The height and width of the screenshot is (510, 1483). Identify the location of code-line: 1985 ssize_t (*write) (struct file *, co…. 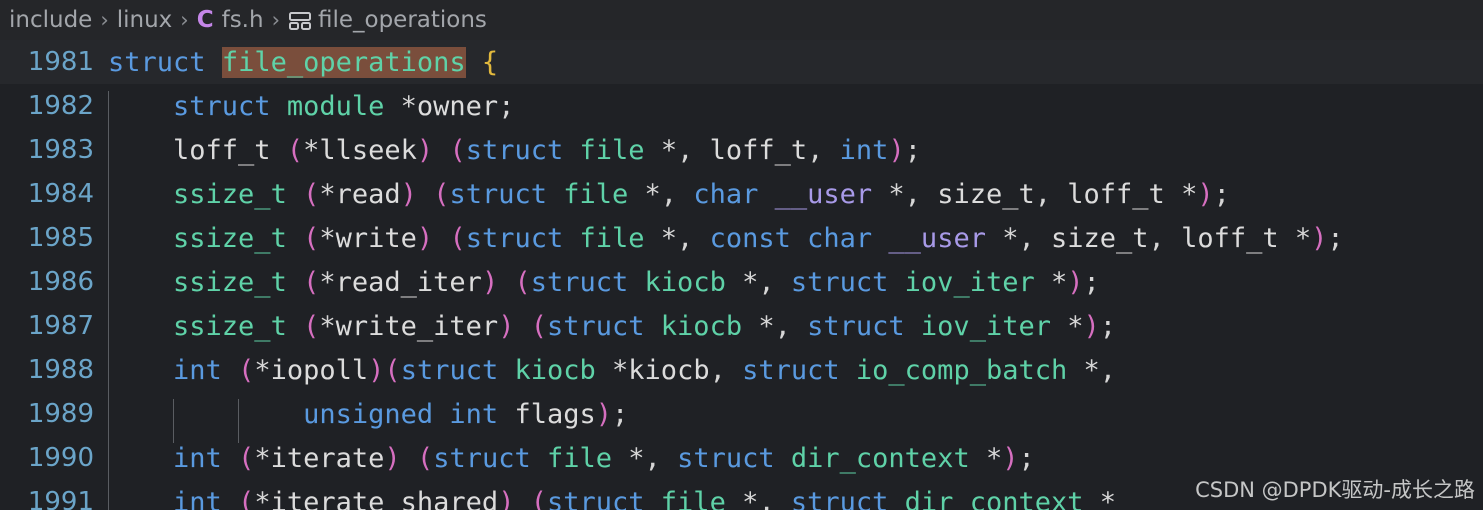
(741, 241).